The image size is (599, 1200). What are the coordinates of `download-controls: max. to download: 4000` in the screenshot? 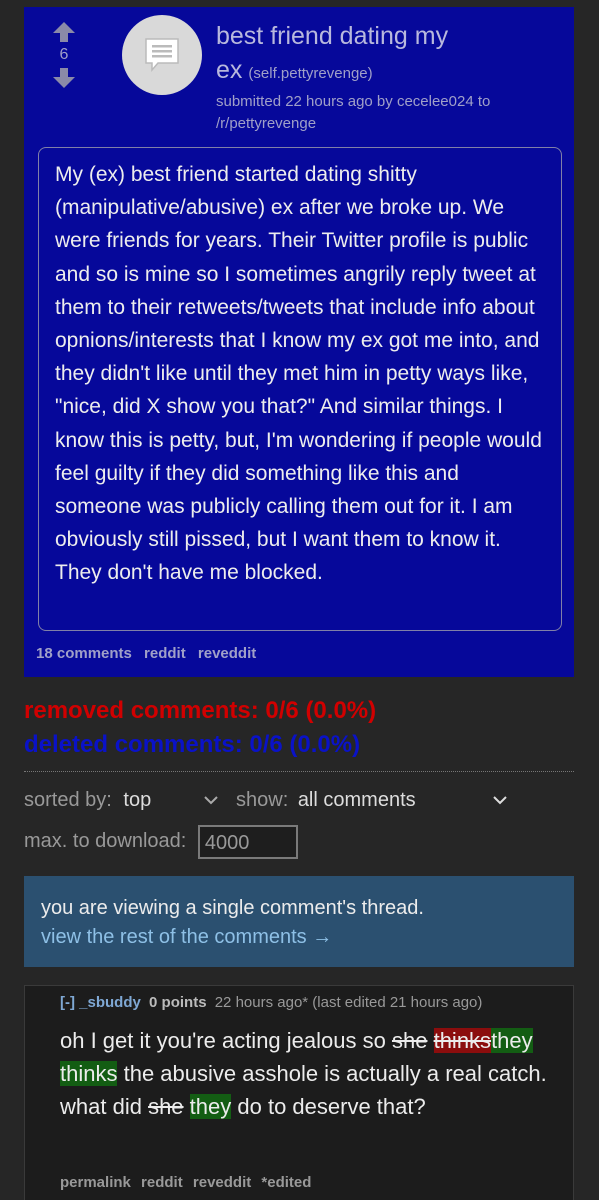 It's located at (161, 841).